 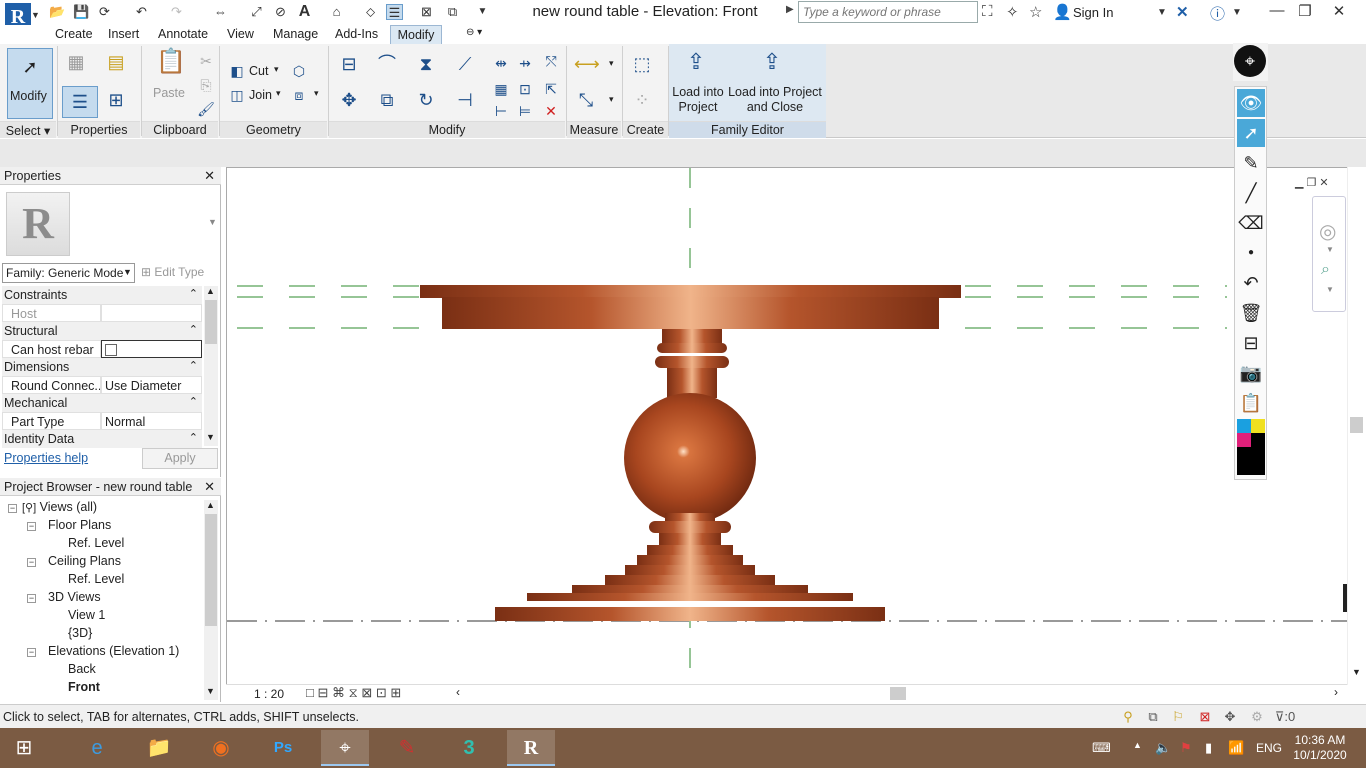 What do you see at coordinates (74, 34) in the screenshot?
I see `tab-create: Create` at bounding box center [74, 34].